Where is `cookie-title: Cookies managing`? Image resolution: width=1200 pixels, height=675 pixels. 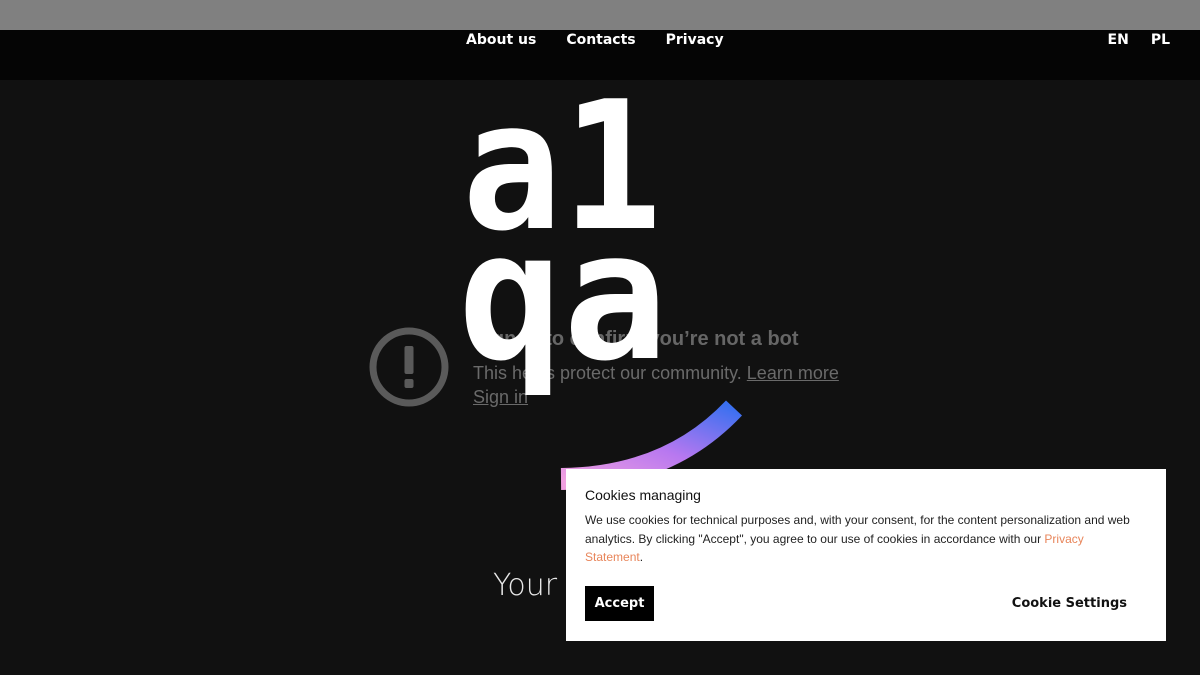
cookie-title: Cookies managing is located at coordinates (643, 495).